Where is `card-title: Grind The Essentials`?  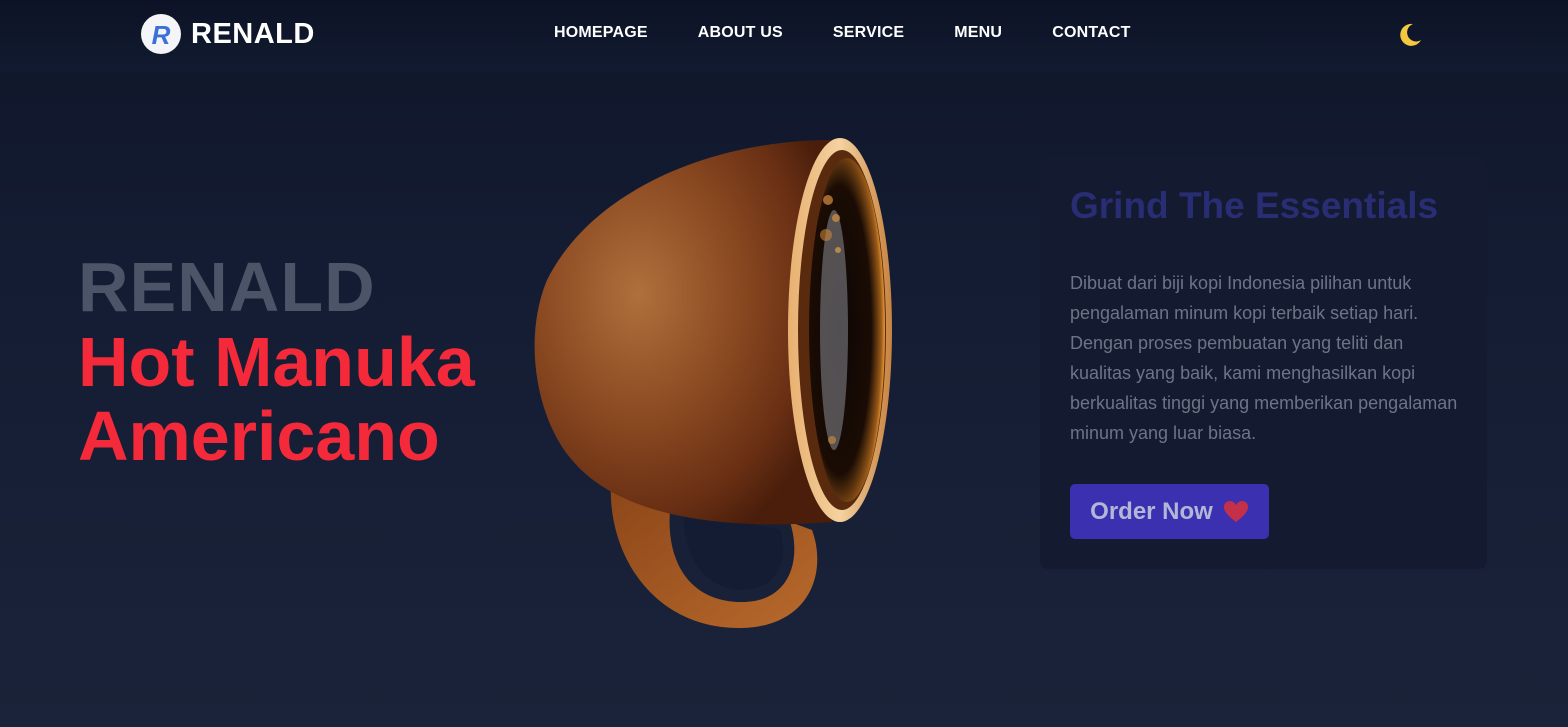 card-title: Grind The Essentials is located at coordinates (1254, 205).